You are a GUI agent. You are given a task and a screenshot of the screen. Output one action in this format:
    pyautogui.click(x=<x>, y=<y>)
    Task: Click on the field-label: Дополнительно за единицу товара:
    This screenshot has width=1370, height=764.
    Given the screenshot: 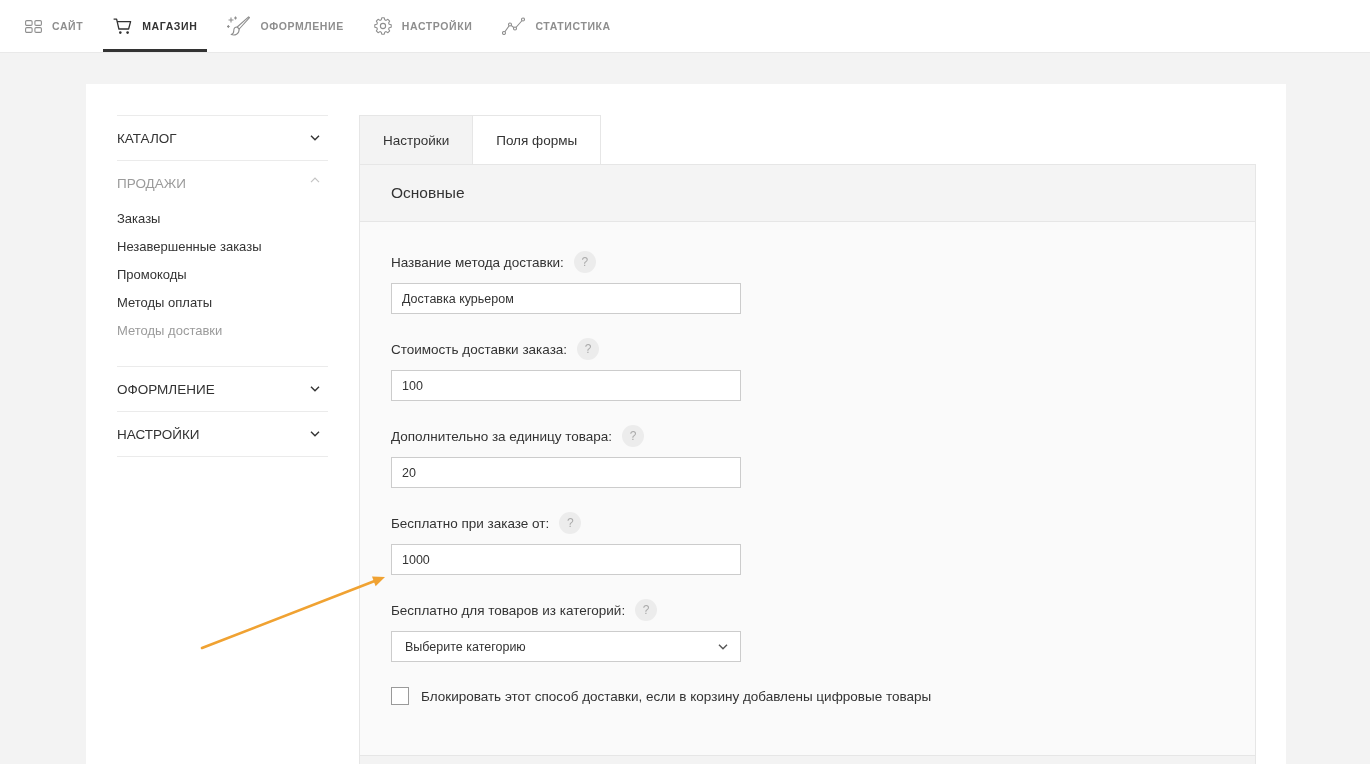 What is the action you would take?
    pyautogui.click(x=502, y=436)
    